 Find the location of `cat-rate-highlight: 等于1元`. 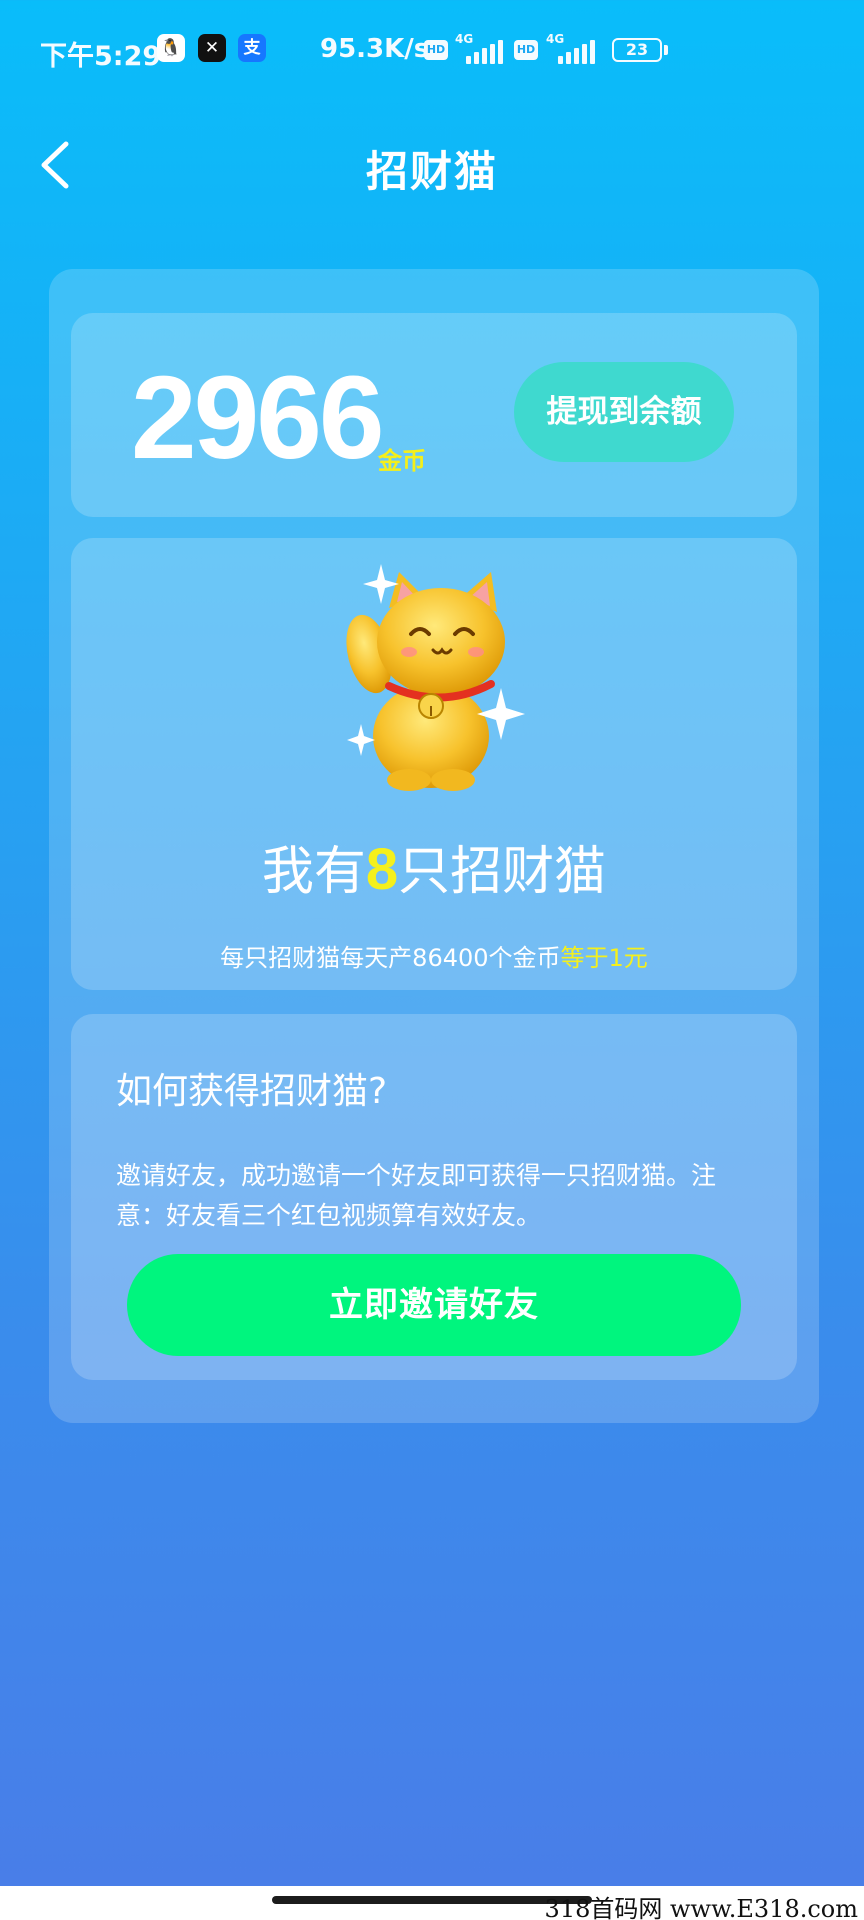

cat-rate-highlight: 等于1元 is located at coordinates (604, 958).